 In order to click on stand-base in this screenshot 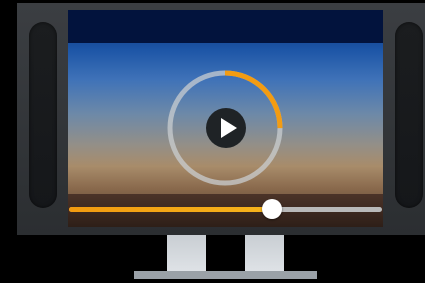, I will do `click(225, 275)`.